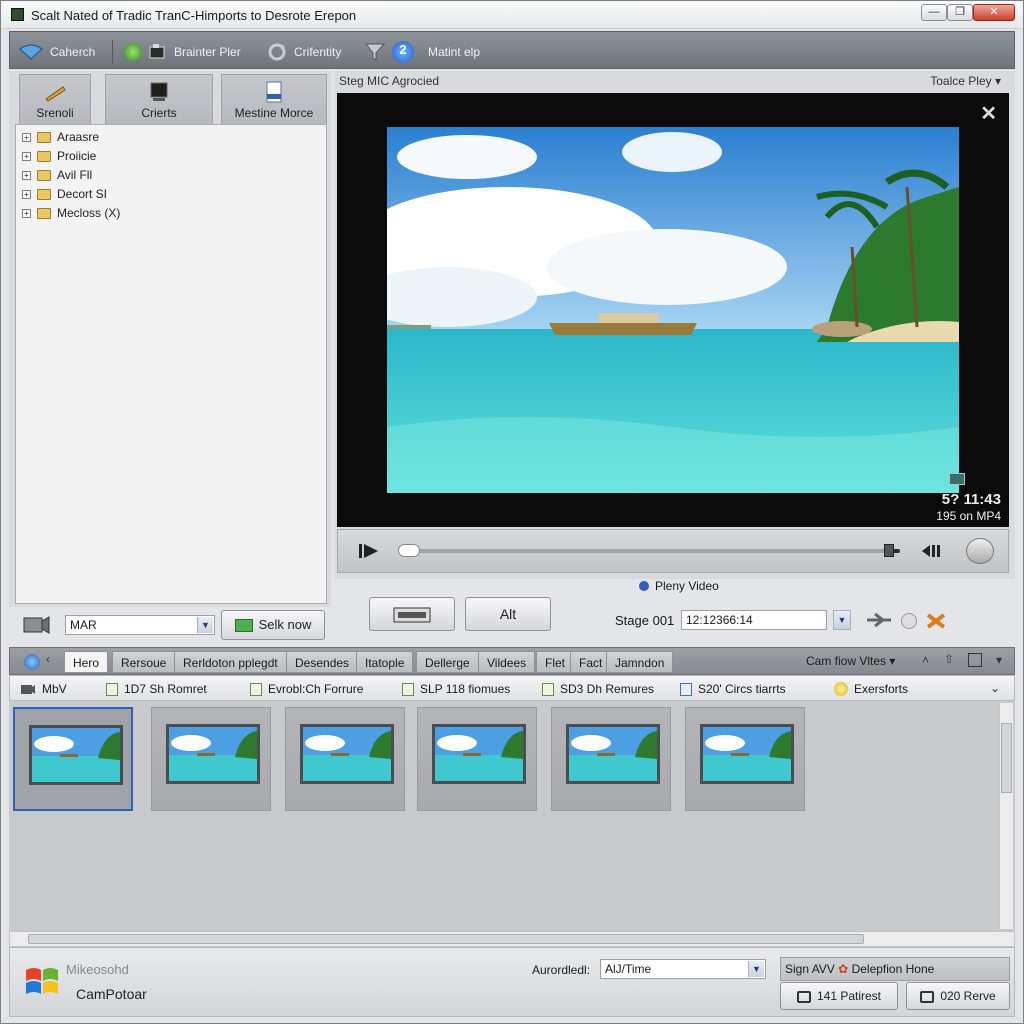 The height and width of the screenshot is (1024, 1024). What do you see at coordinates (64, 194) in the screenshot?
I see `tree-item: + Decort SI` at bounding box center [64, 194].